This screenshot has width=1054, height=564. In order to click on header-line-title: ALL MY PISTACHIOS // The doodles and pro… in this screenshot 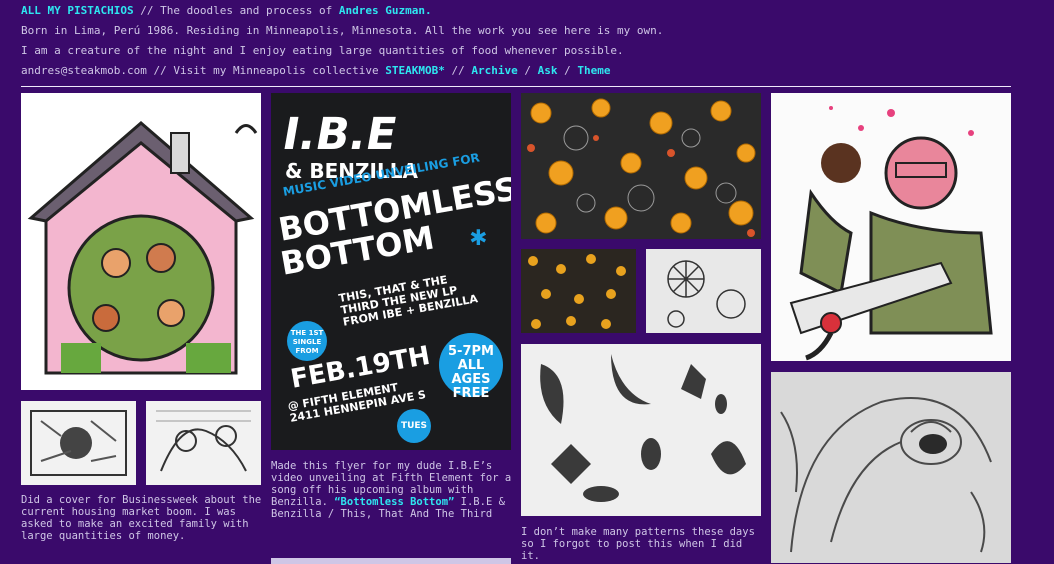, I will do `click(226, 11)`.